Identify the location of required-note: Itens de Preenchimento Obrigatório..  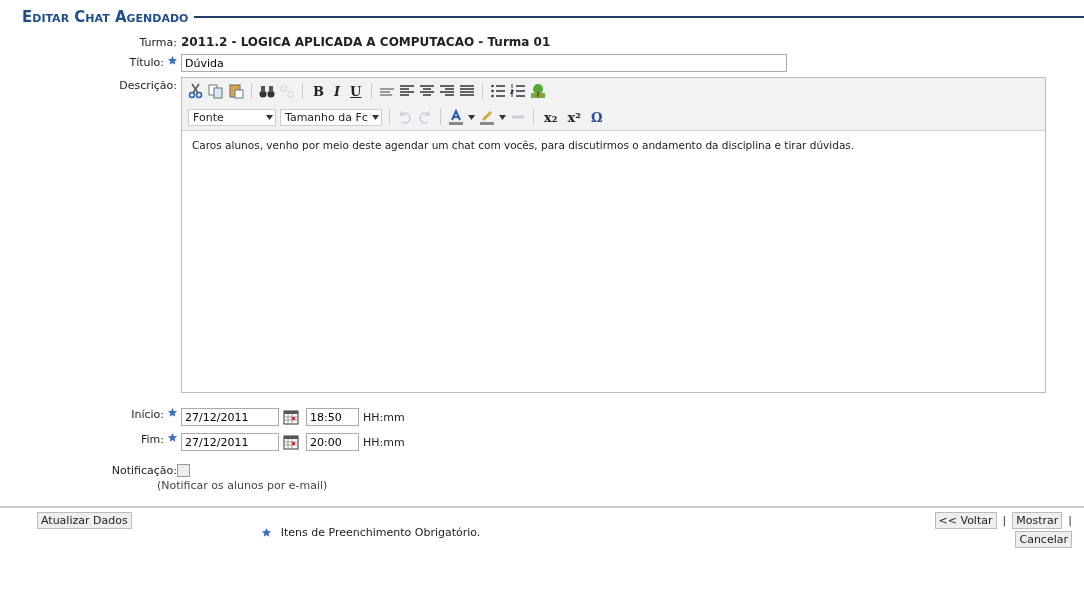
(380, 532).